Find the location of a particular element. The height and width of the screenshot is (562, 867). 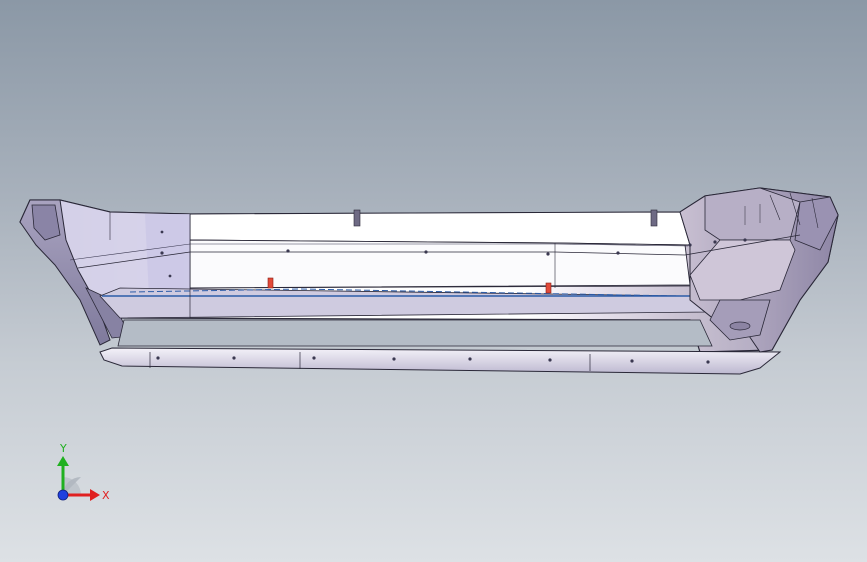

view-orientation-triad: Y X is located at coordinates (85, 475).